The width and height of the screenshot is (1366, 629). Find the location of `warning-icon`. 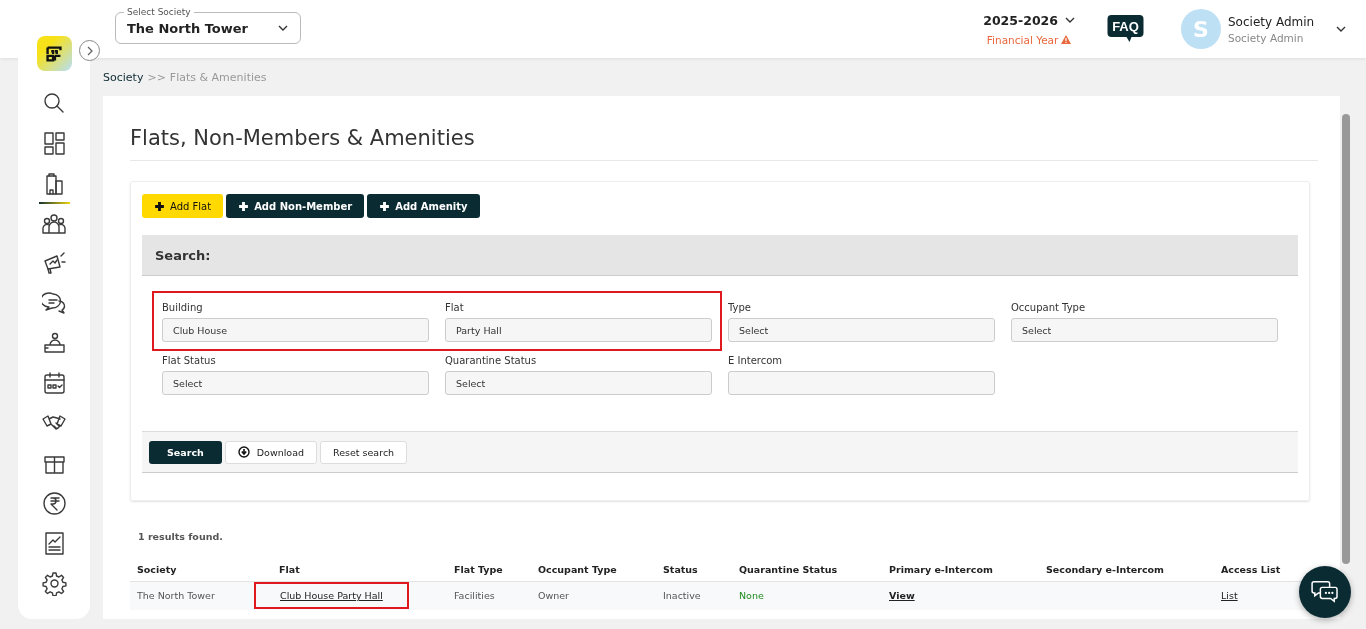

warning-icon is located at coordinates (1066, 39).